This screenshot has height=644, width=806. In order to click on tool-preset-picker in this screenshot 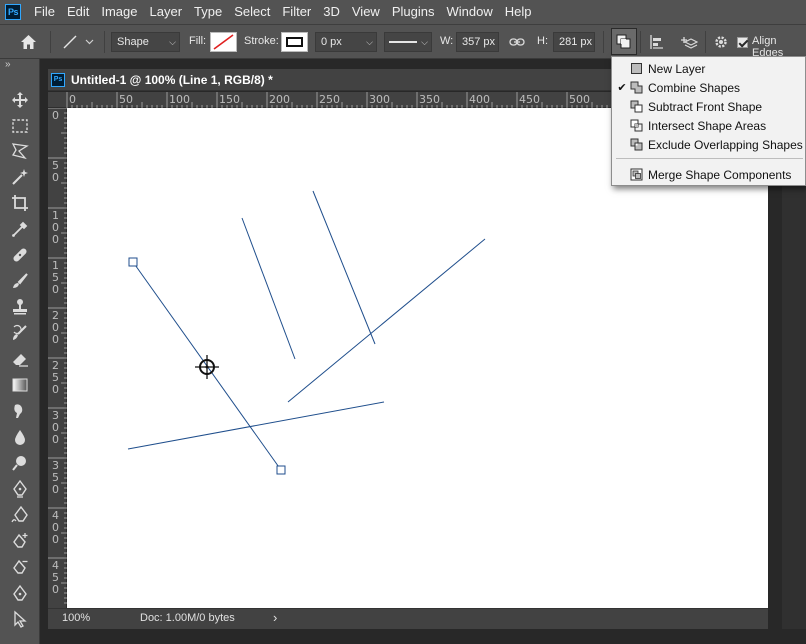, I will do `click(77, 42)`.